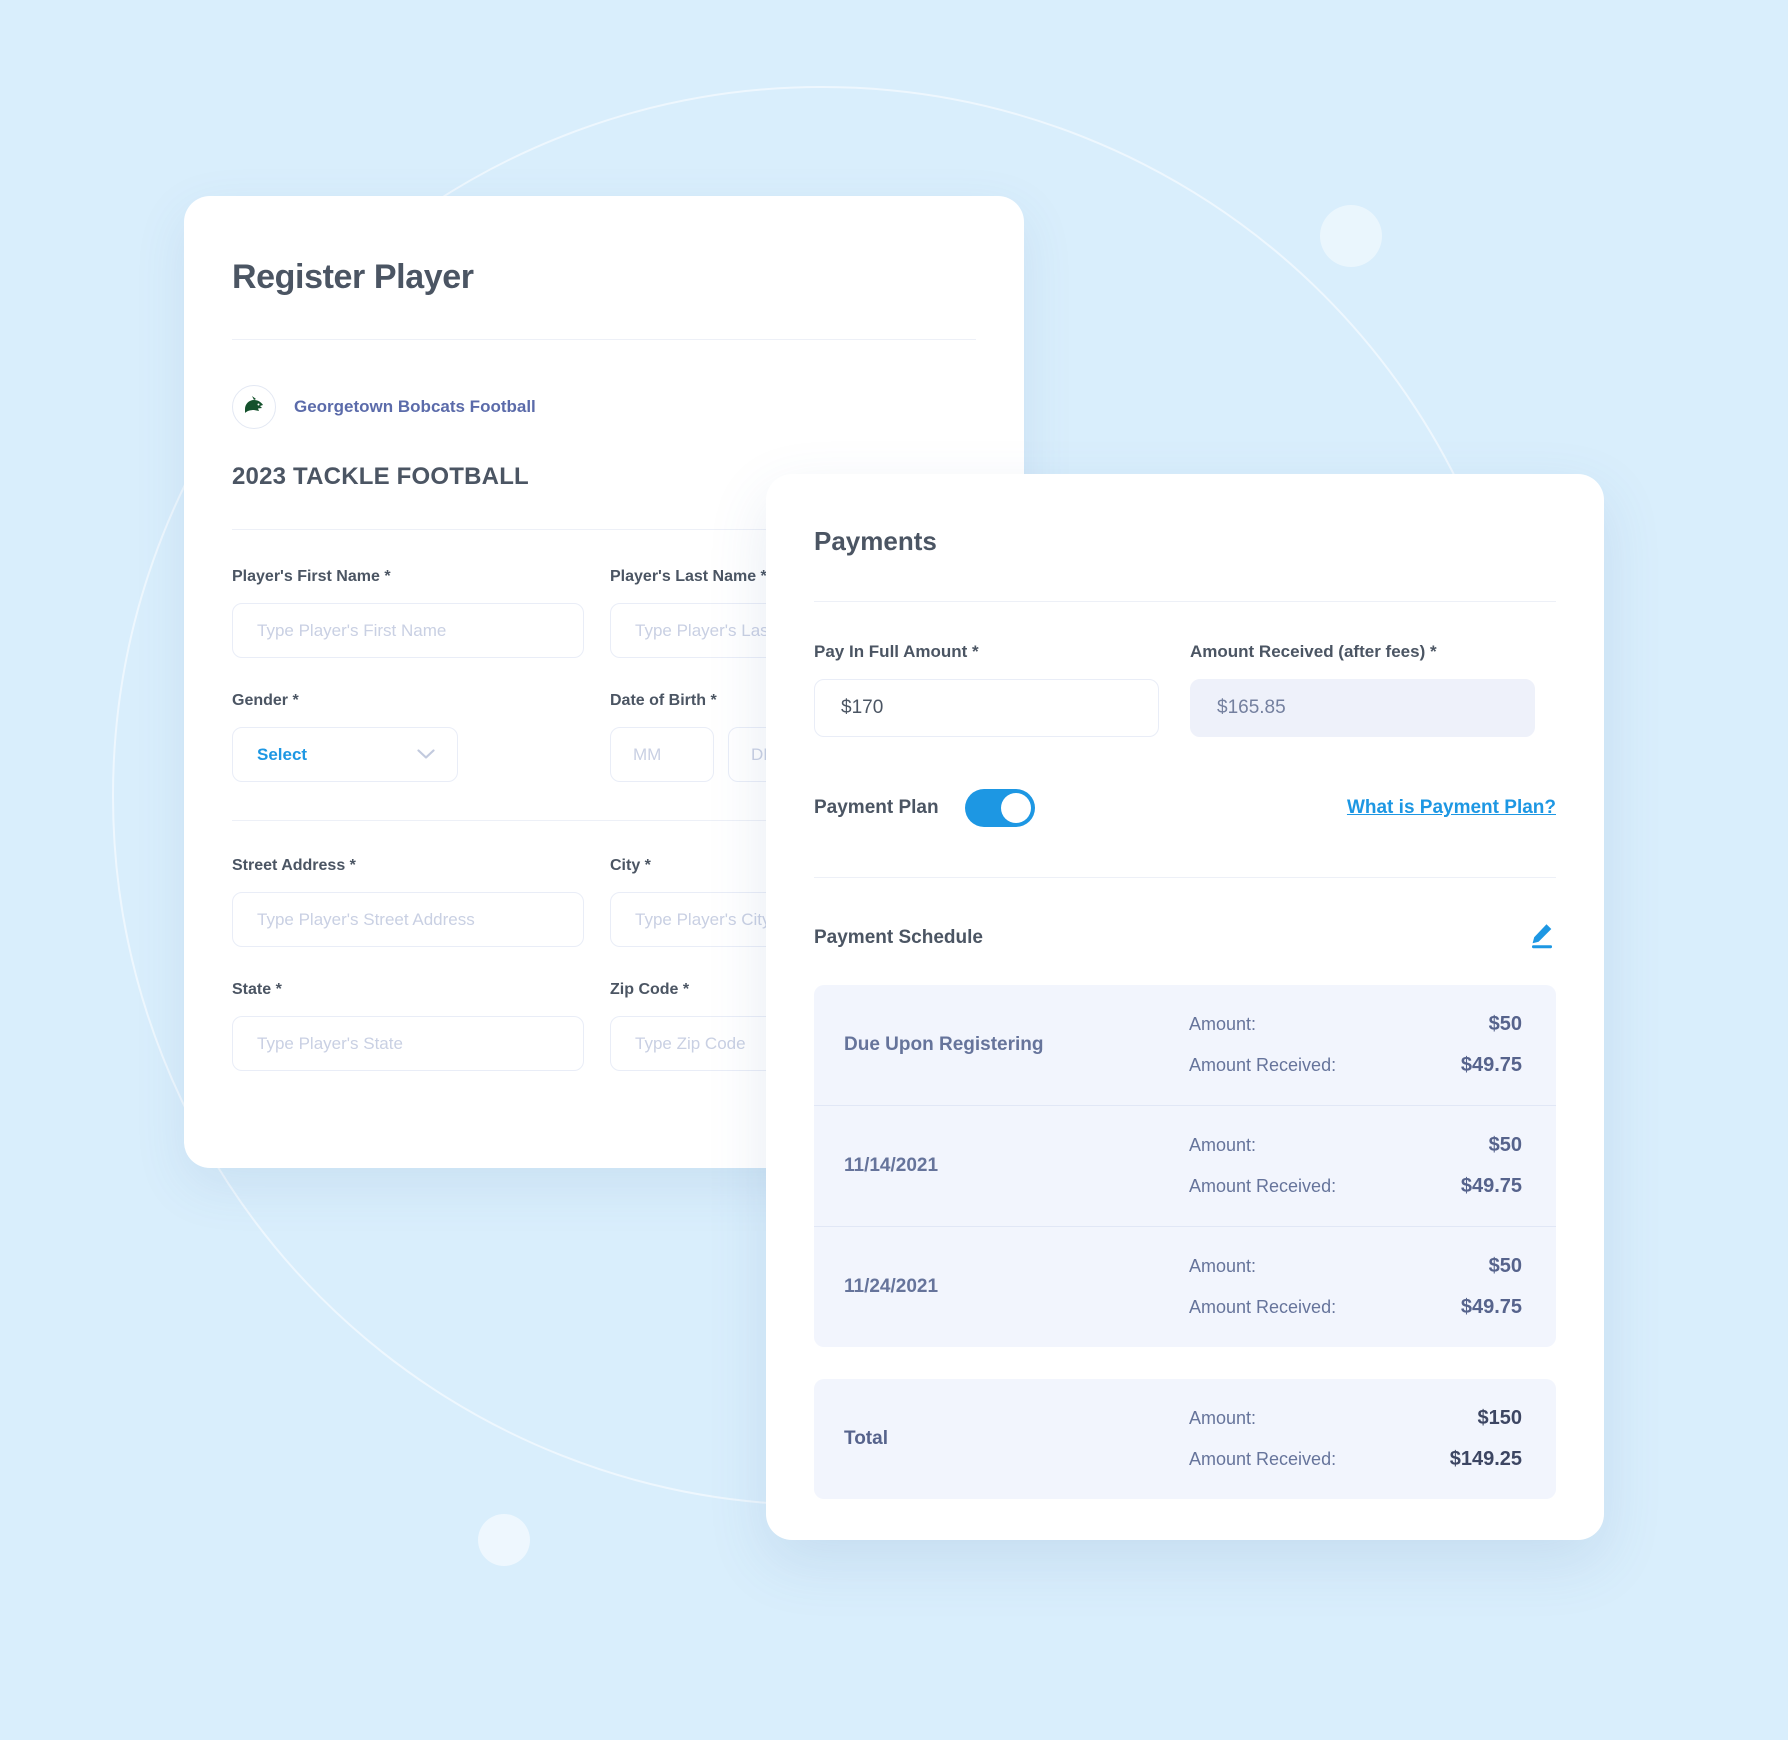 The width and height of the screenshot is (1788, 1740). I want to click on field-amount-received: Amount Received (after fees) * $165.85, so click(1362, 689).